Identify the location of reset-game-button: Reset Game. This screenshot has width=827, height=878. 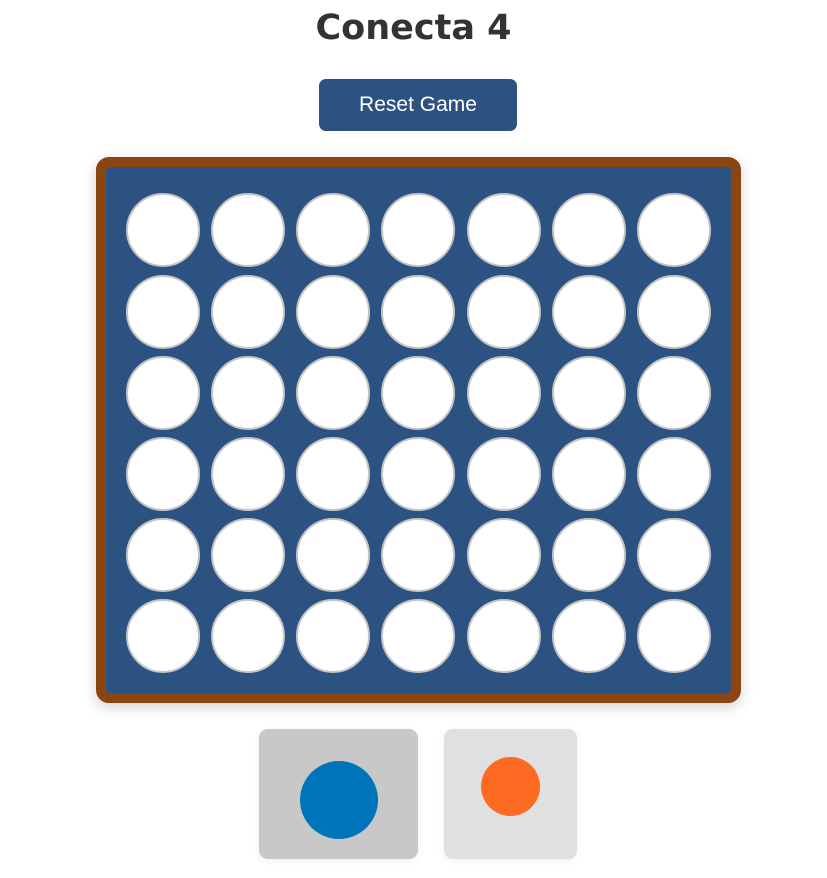
(418, 105).